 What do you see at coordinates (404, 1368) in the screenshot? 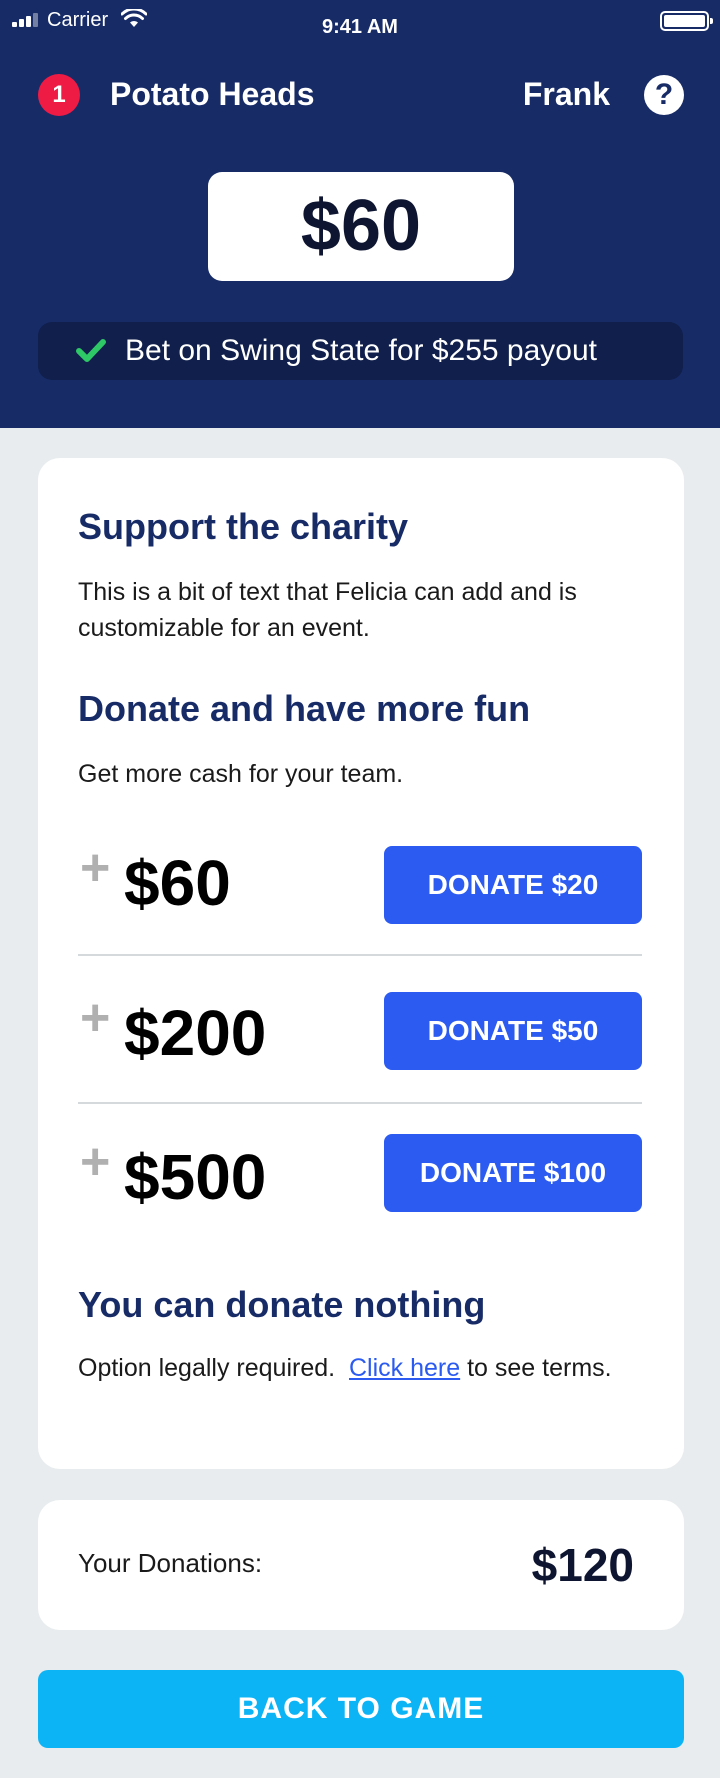
I see `terms-link: Click here` at bounding box center [404, 1368].